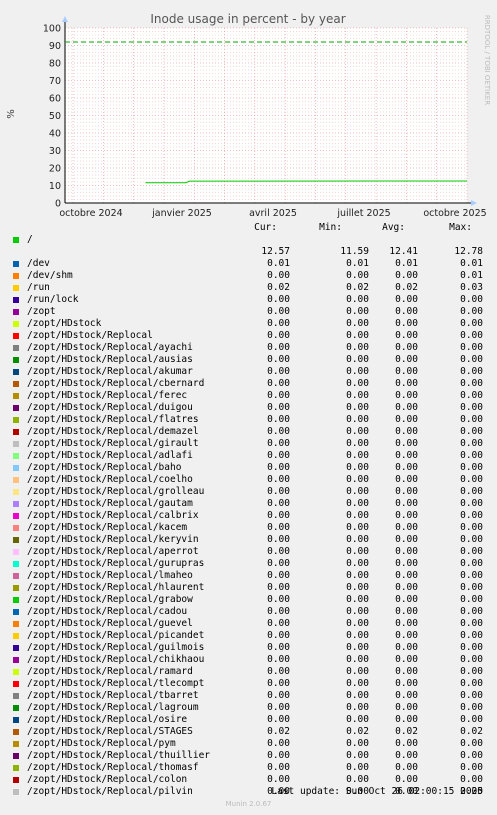 The image size is (497, 815). I want to click on legend-label: /zopt/HDstock/Replocal/picandet, so click(116, 635).